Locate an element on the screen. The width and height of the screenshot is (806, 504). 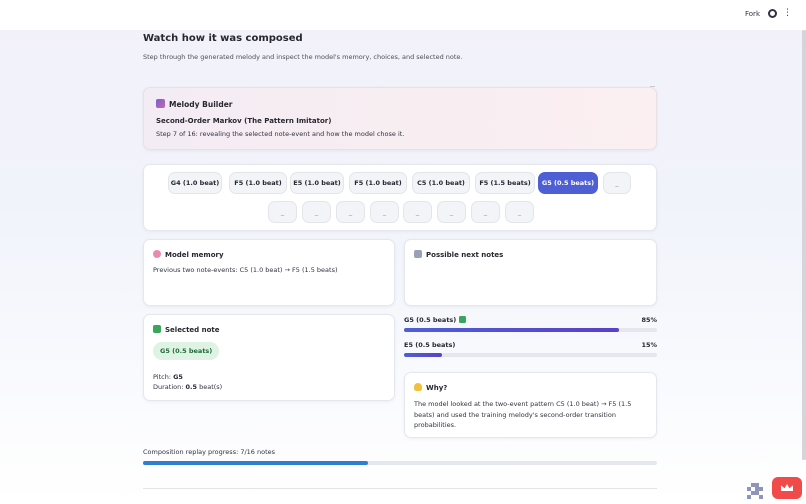
selected-note-heading: Selected note is located at coordinates (186, 329).